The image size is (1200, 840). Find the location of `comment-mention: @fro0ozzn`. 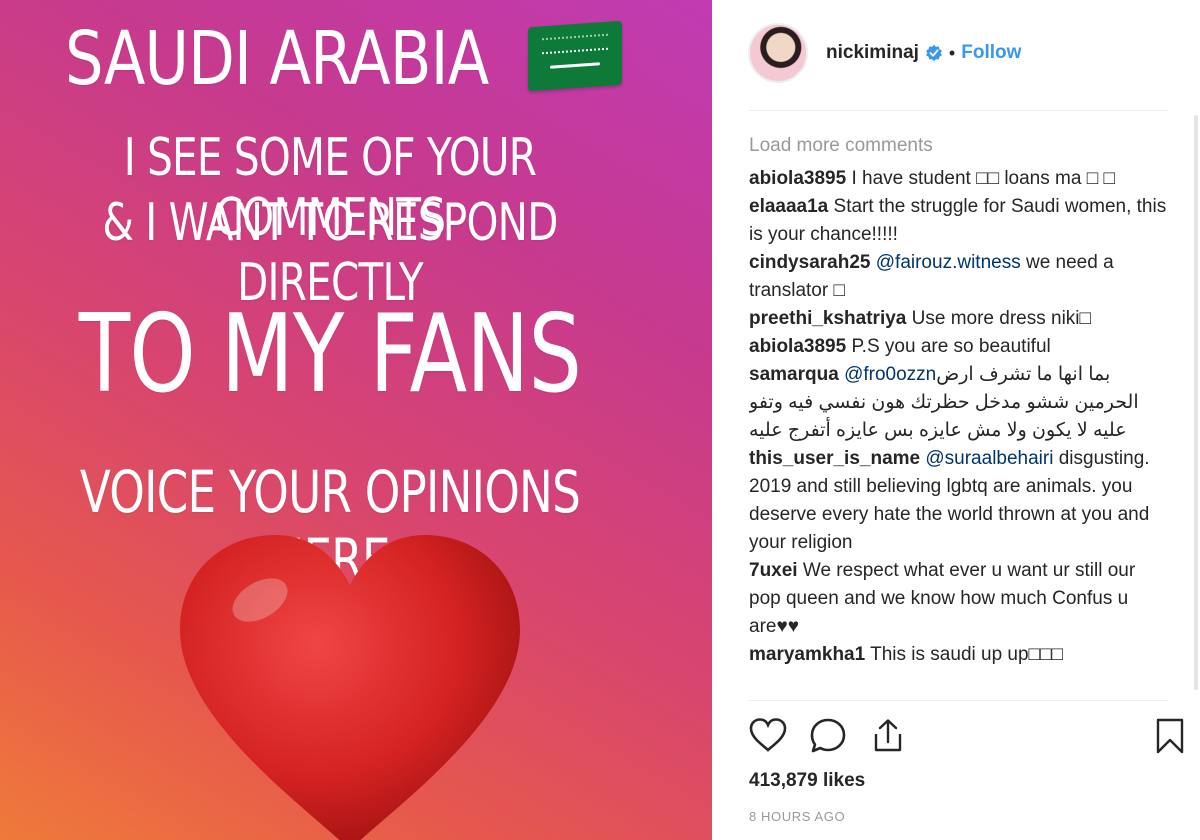

comment-mention: @fro0ozzn is located at coordinates (890, 374).